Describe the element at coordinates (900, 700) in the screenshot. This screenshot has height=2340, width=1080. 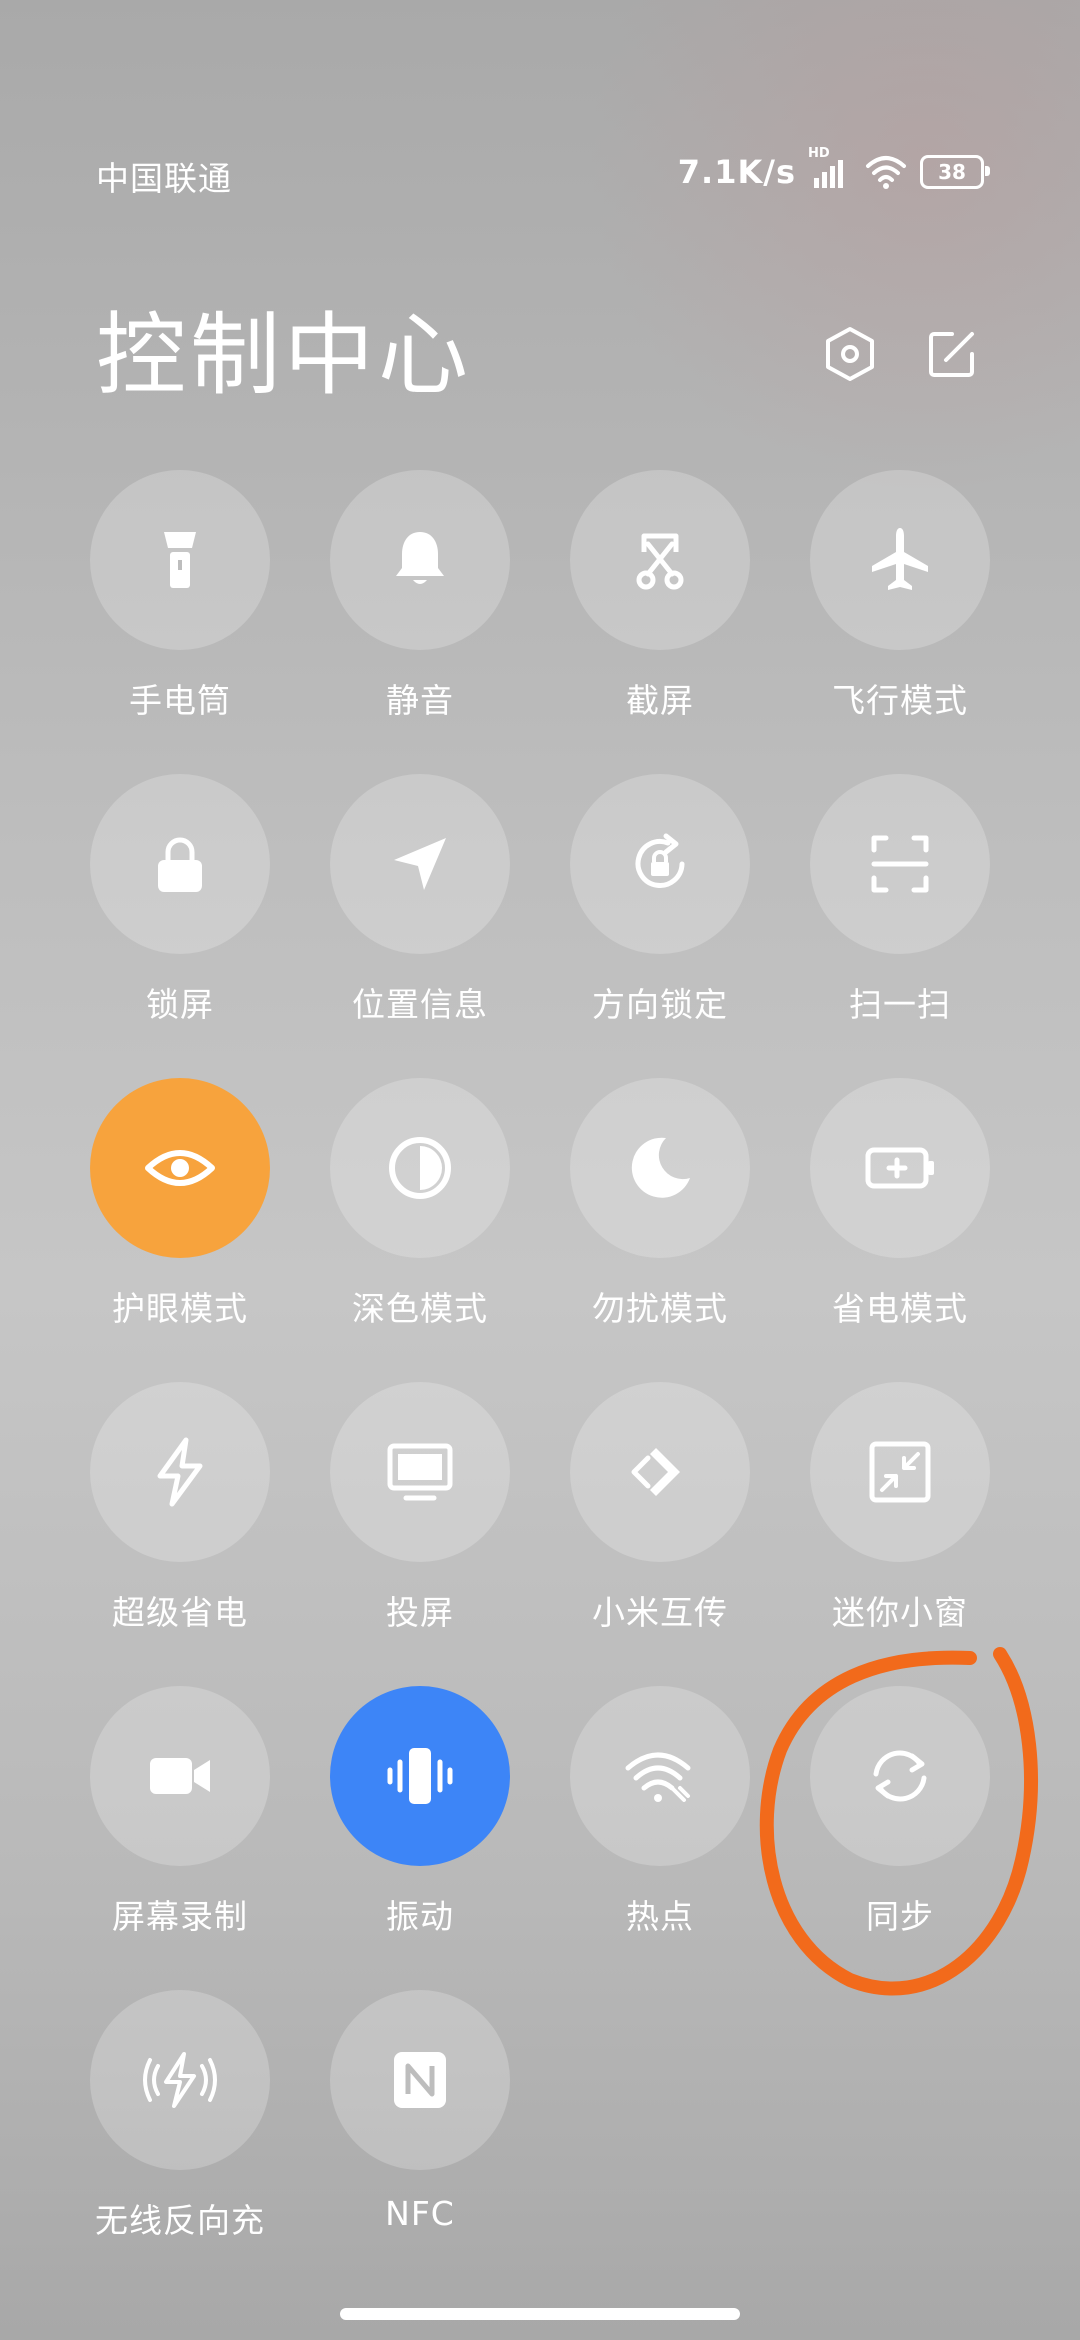
I see `tile-label: 飞行模式` at that location.